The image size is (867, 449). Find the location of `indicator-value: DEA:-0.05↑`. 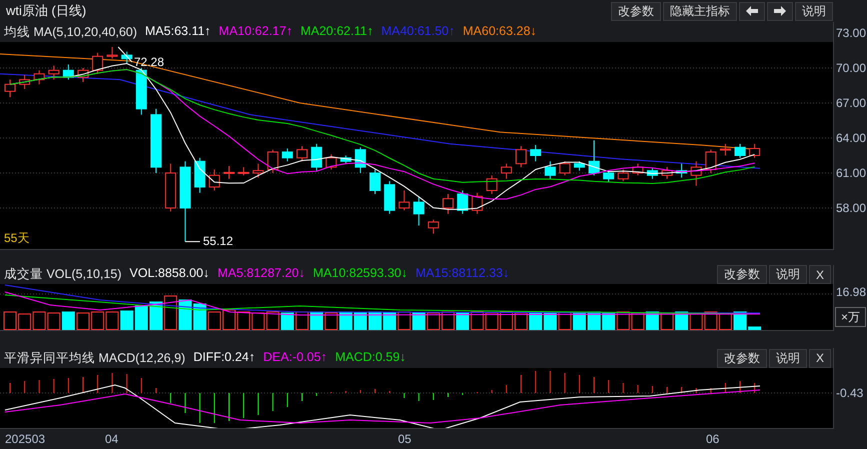

indicator-value: DEA:-0.05↑ is located at coordinates (295, 358).